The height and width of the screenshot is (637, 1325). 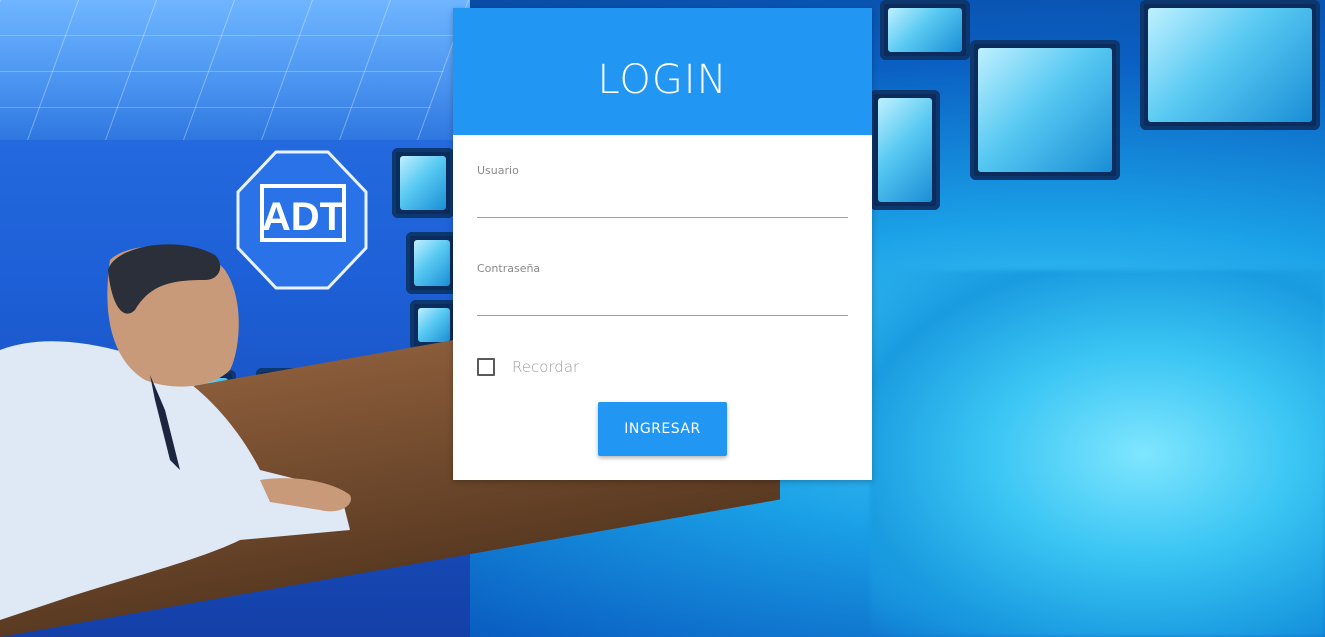 I want to click on monitor-wall-right, so click(x=1097, y=130).